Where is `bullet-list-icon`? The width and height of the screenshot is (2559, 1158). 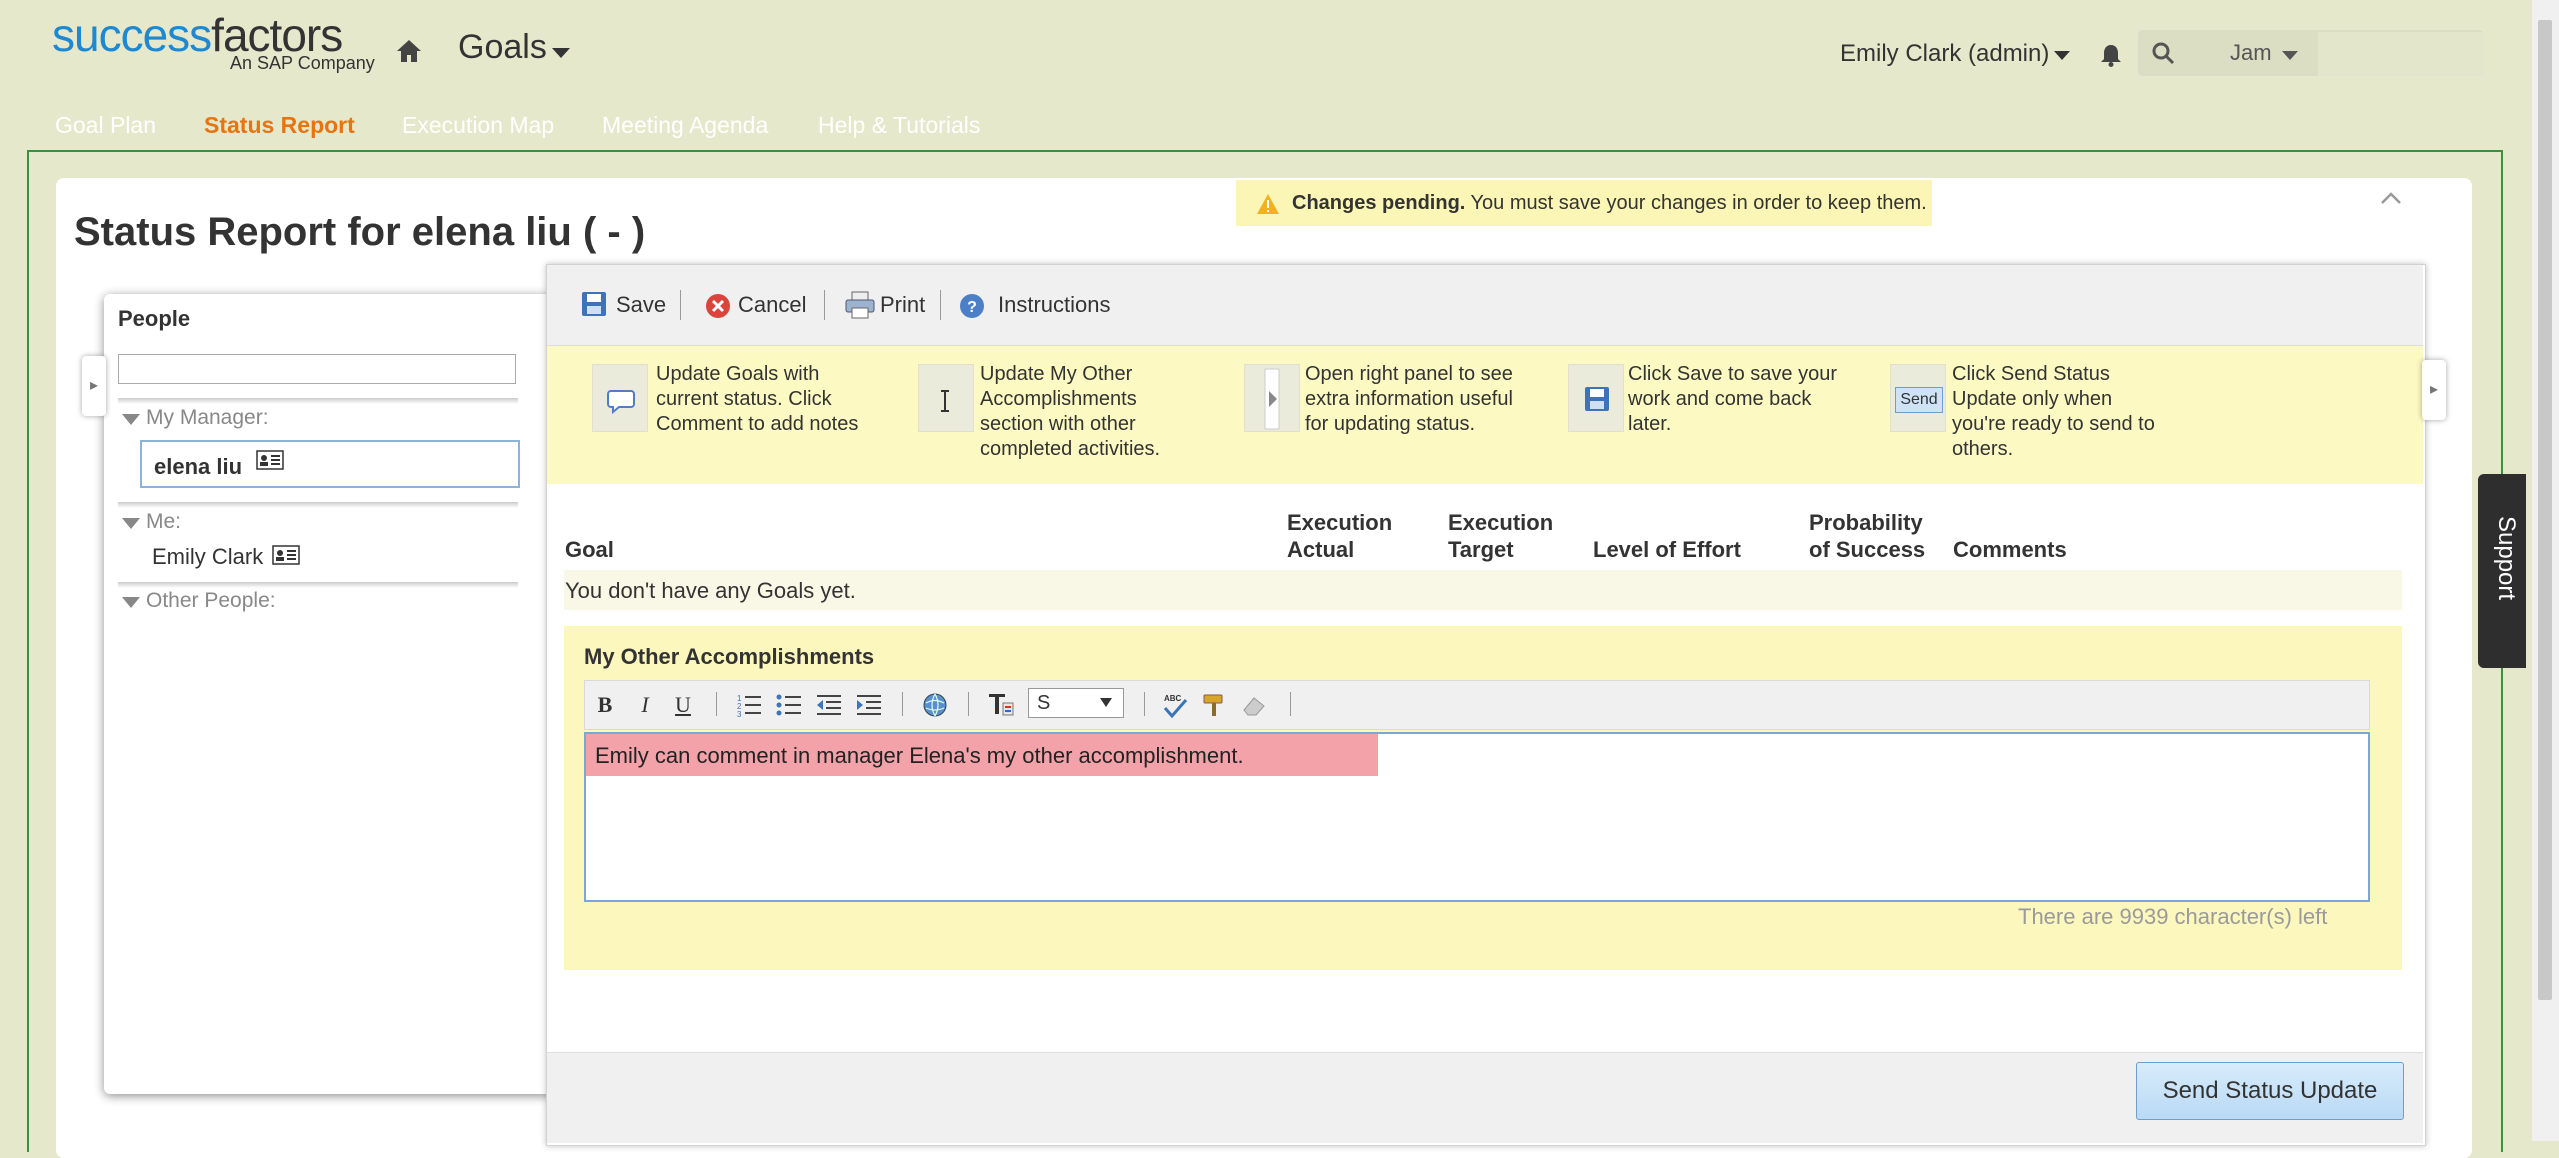 bullet-list-icon is located at coordinates (789, 705).